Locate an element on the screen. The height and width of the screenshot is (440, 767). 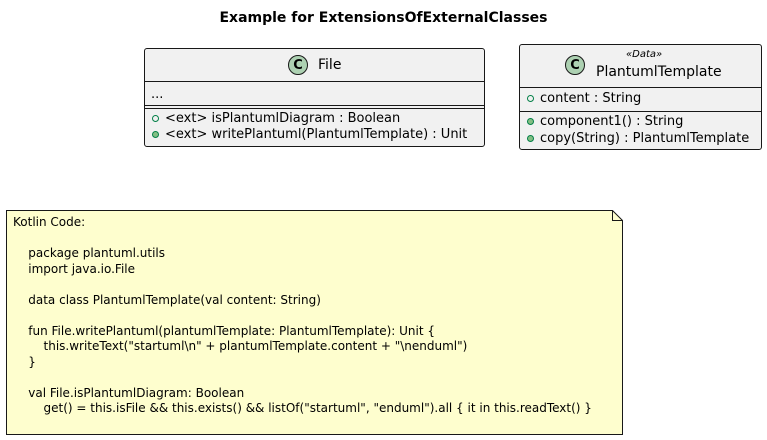
class-name: PlantumlTemplate is located at coordinates (659, 72).